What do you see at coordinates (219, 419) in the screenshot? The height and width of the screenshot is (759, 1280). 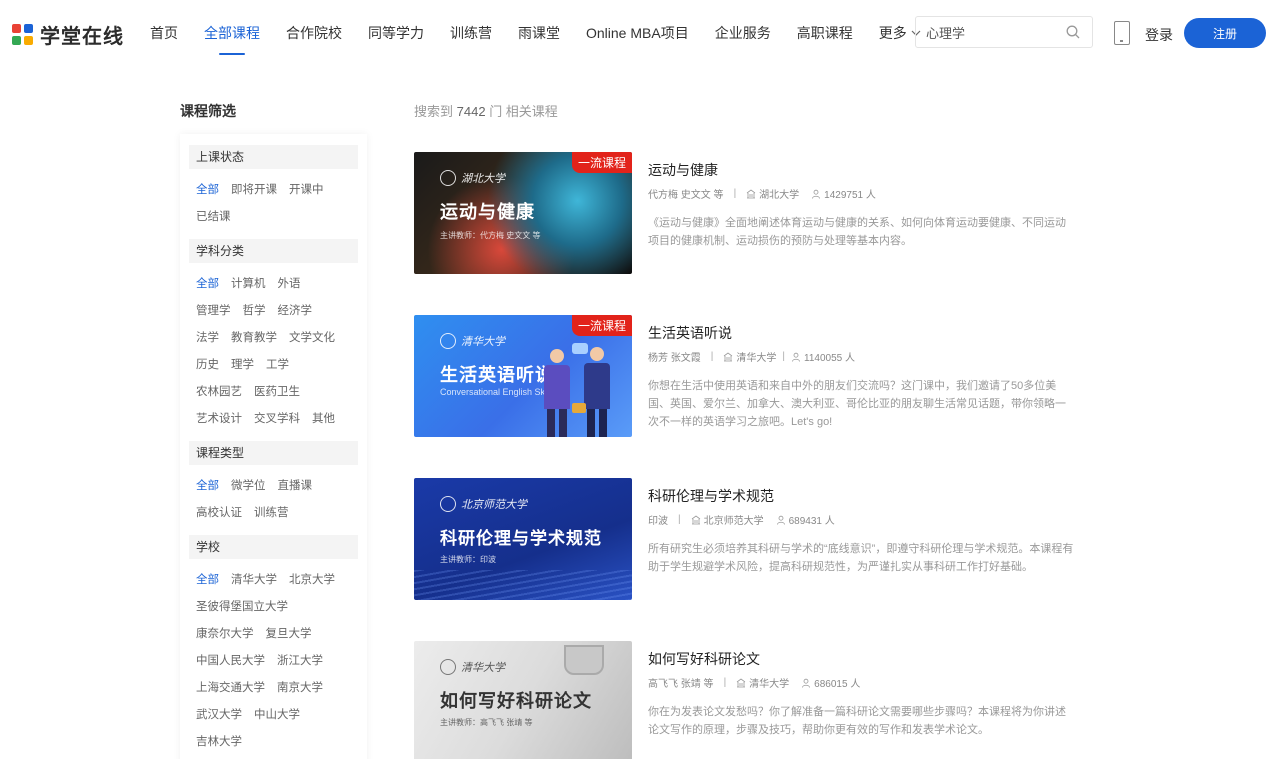 I see `filter-option: 艺术设计` at bounding box center [219, 419].